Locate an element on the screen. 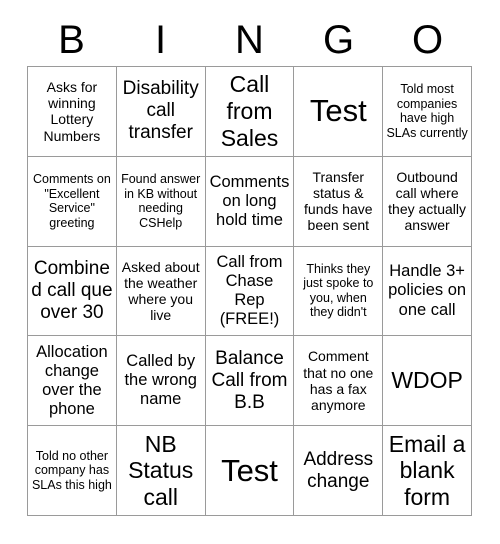  bingo-cell-label: Address change is located at coordinates (338, 470).